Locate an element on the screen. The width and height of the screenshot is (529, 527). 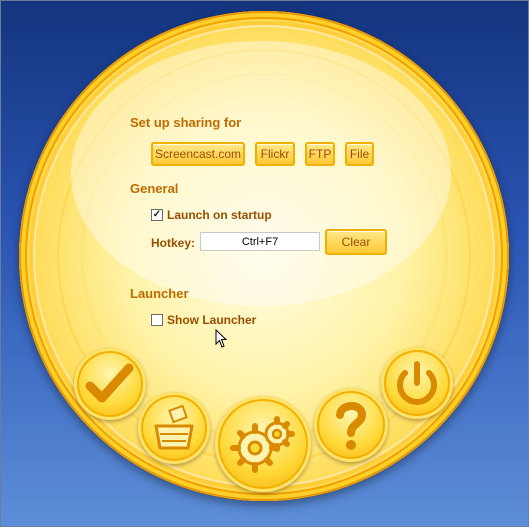
capture-button is located at coordinates (174, 428).